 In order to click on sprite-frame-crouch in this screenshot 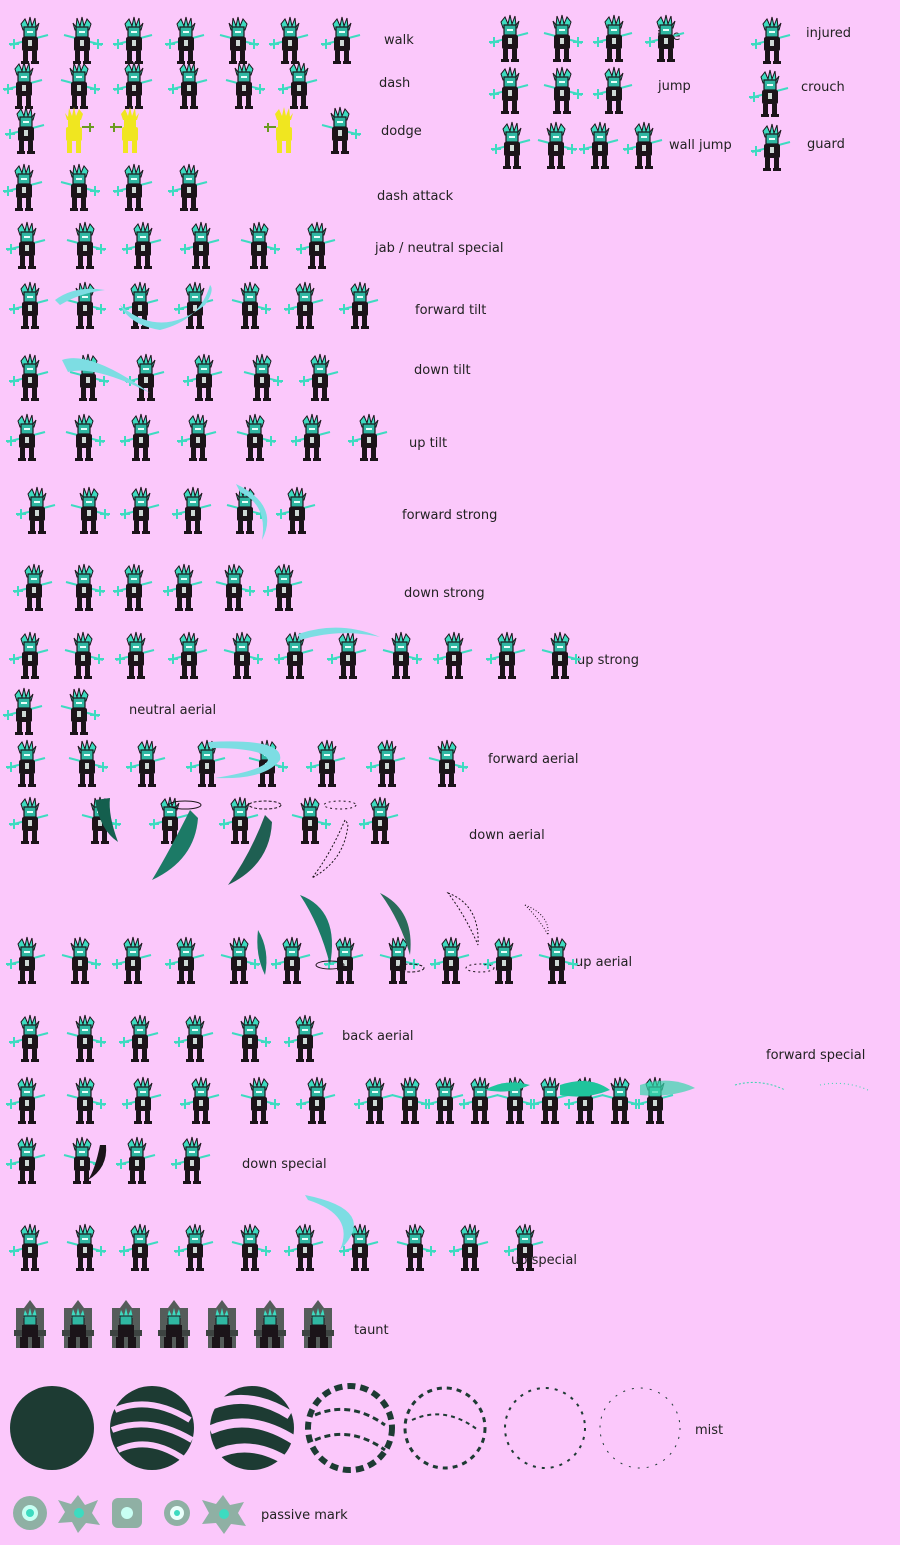, I will do `click(770, 93)`.